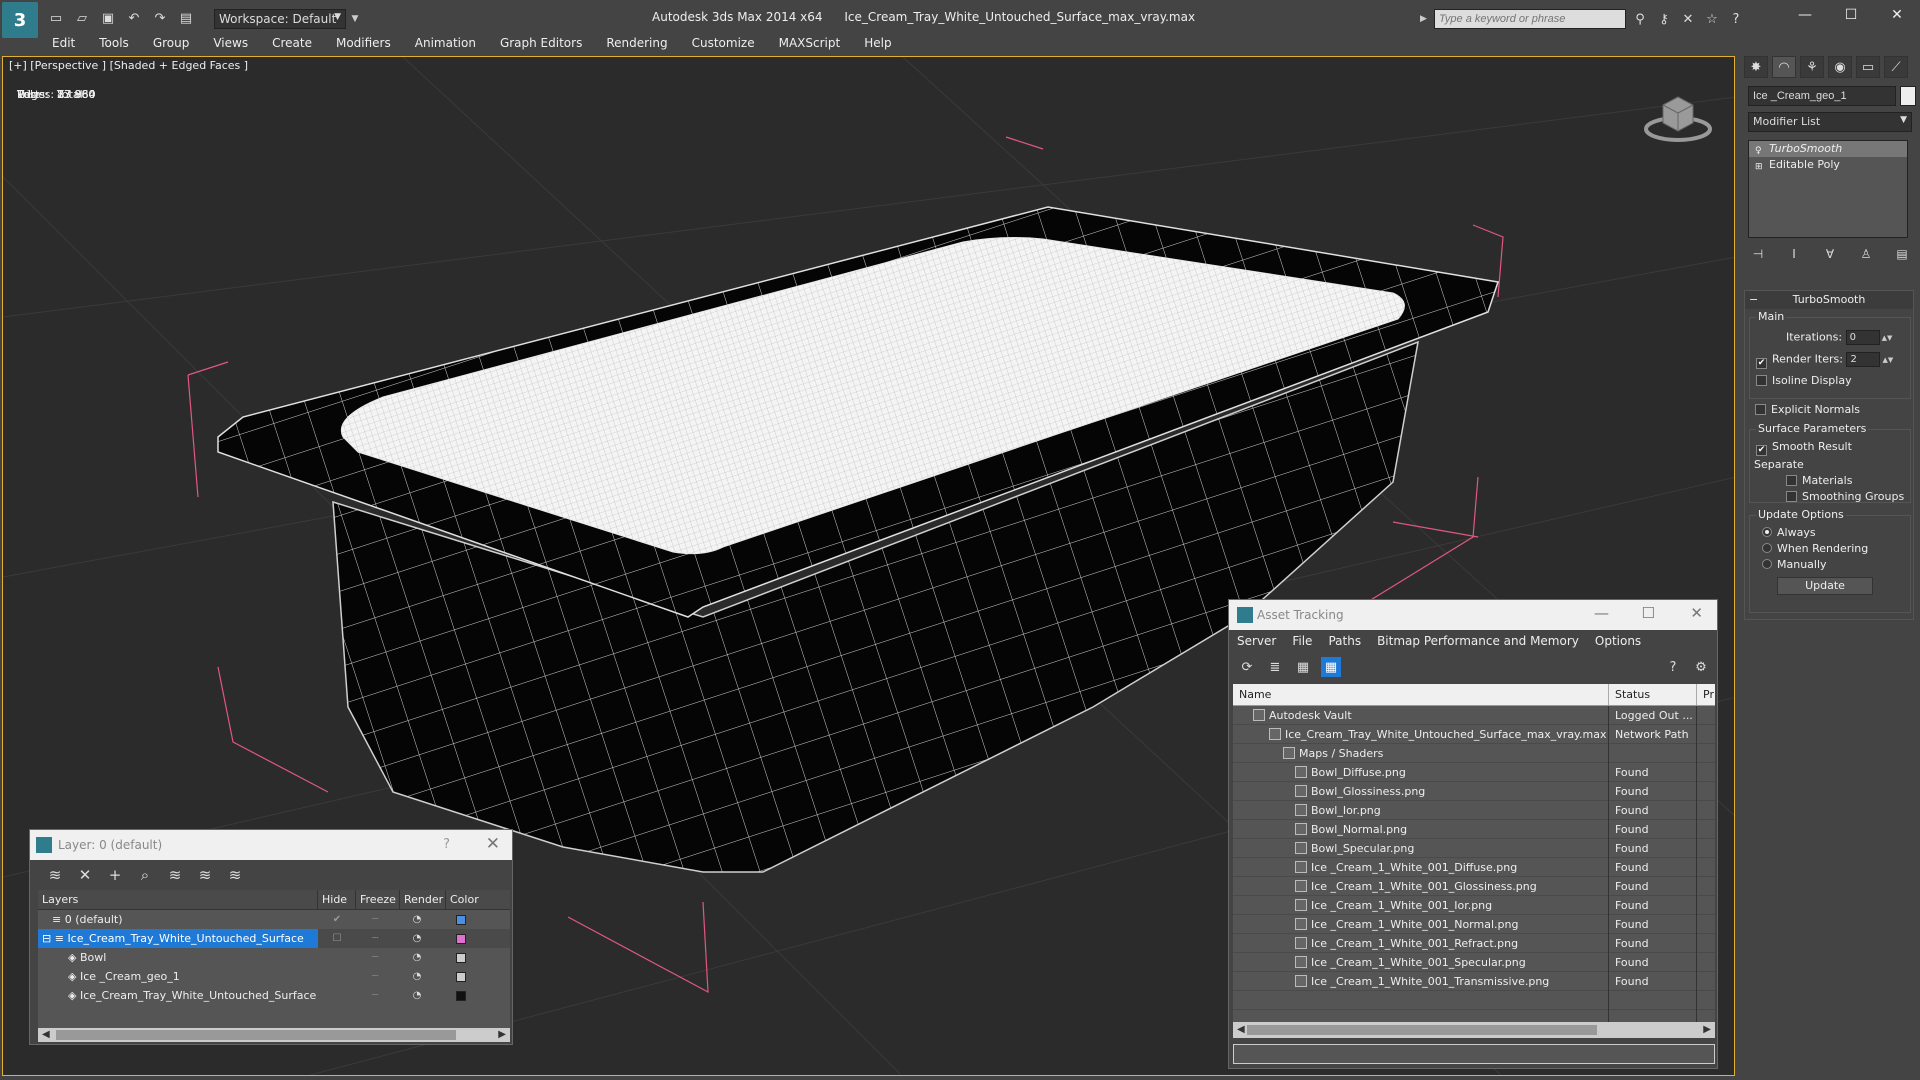 The image size is (1920, 1080). I want to click on menu-create: Create, so click(292, 43).